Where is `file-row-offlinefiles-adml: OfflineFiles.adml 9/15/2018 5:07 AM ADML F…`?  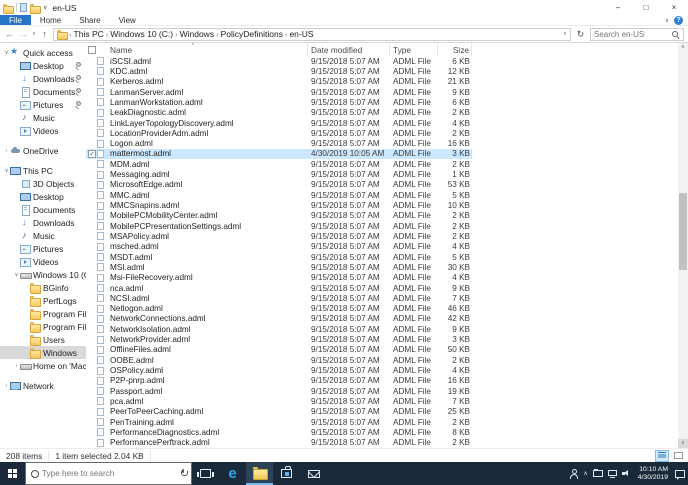
file-row-offlinefiles-adml: OfflineFiles.adml 9/15/2018 5:07 AM ADML F… is located at coordinates (279, 350).